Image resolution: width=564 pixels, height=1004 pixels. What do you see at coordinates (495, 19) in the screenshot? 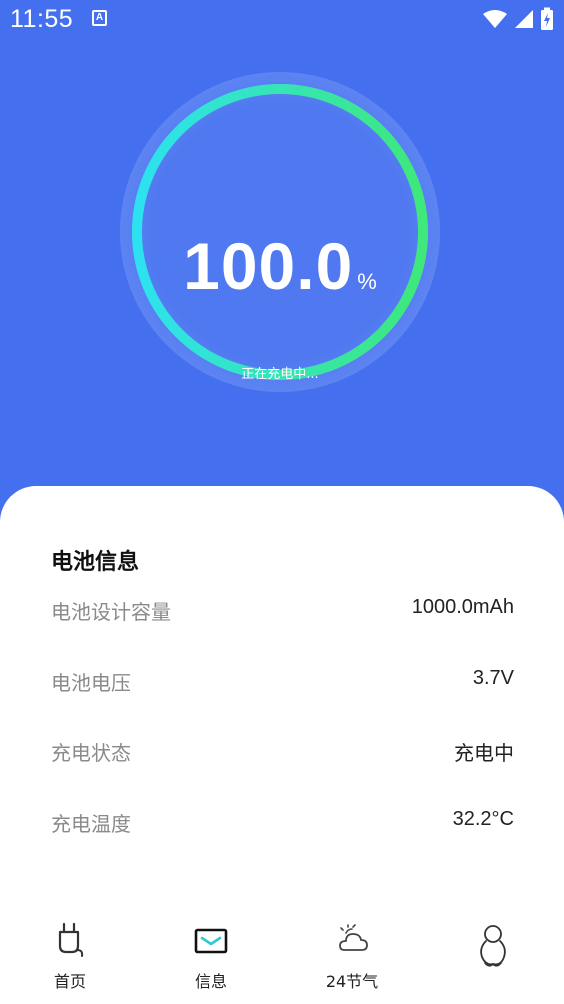
I see `wifi-icon` at bounding box center [495, 19].